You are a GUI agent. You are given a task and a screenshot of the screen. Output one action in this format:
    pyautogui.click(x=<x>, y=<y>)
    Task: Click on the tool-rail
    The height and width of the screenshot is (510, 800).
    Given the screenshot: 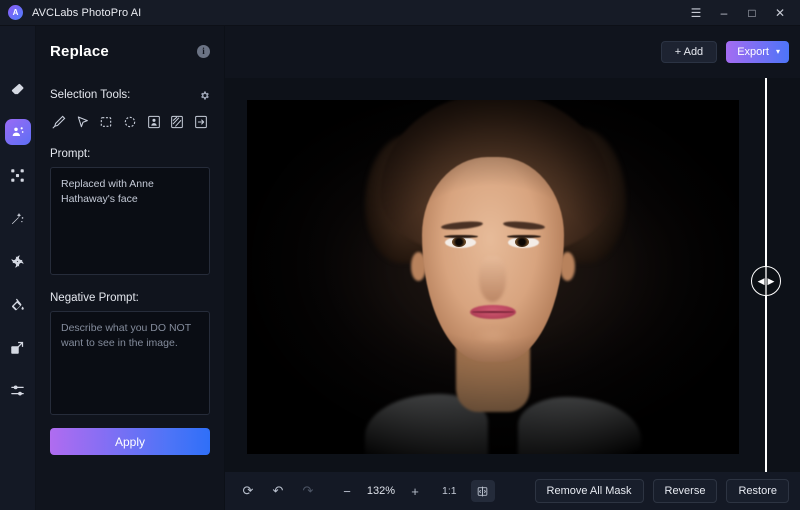 What is the action you would take?
    pyautogui.click(x=18, y=268)
    